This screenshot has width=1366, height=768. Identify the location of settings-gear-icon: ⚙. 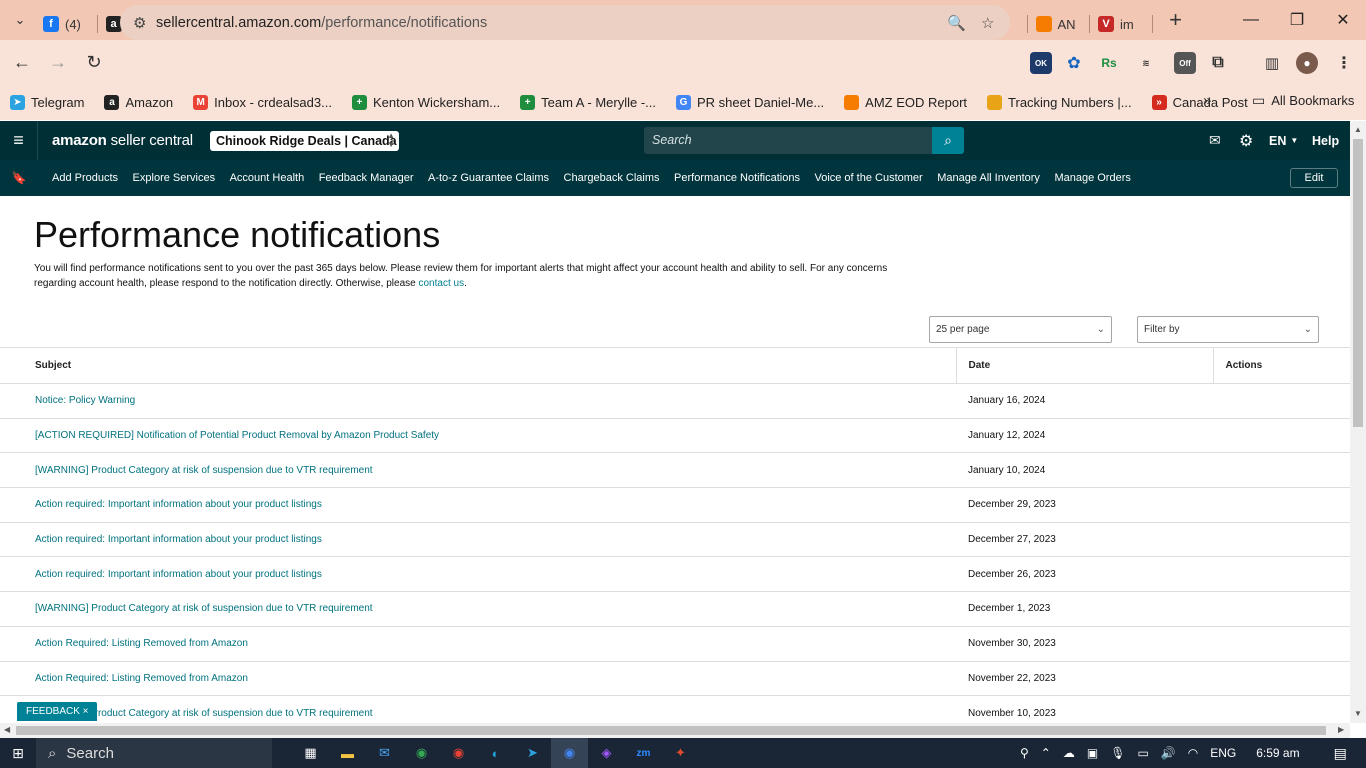
(1246, 140).